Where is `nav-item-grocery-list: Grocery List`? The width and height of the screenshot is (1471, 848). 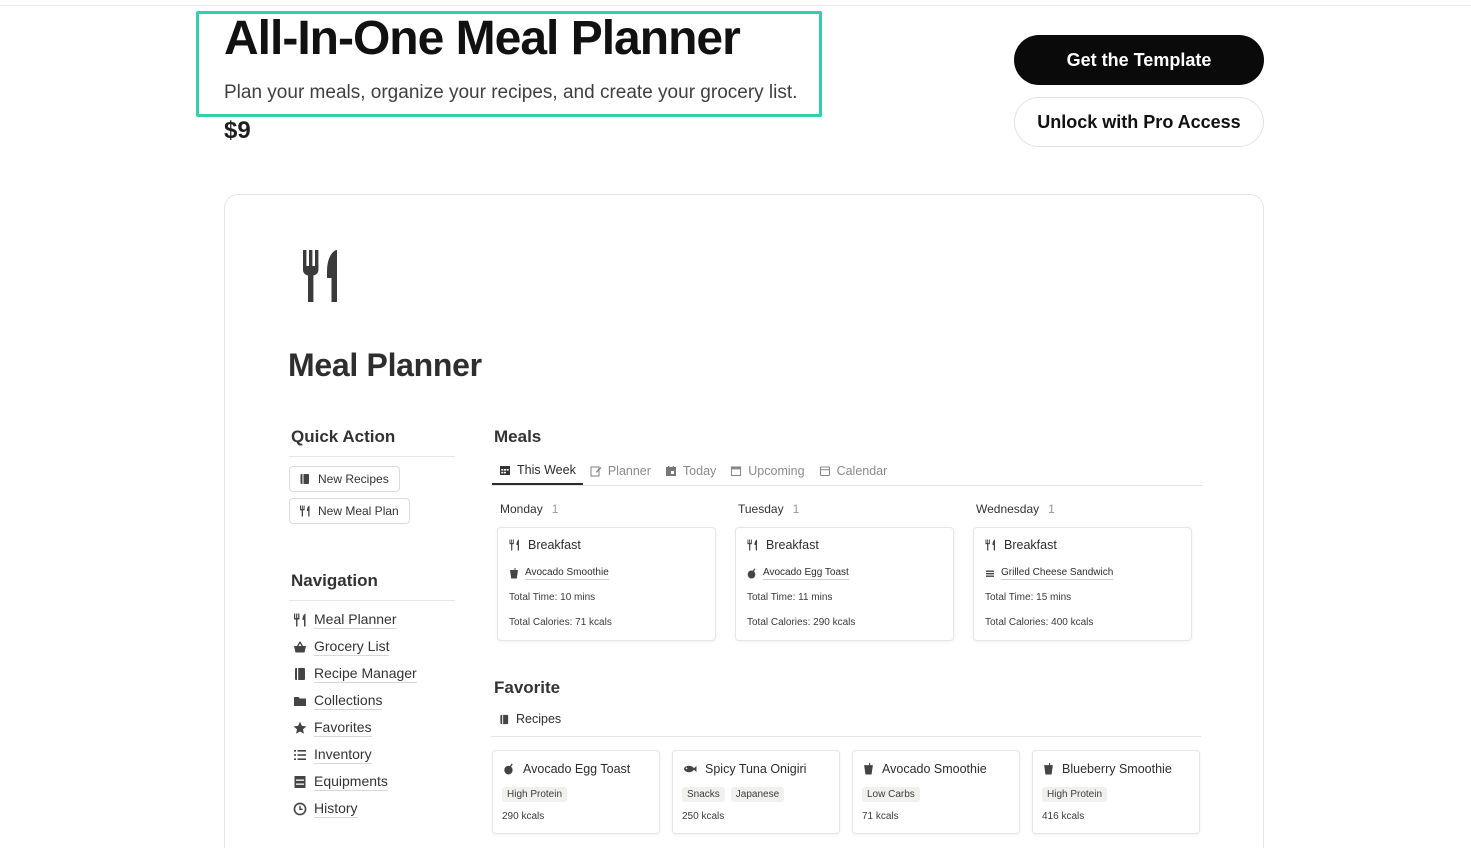
nav-item-grocery-list: Grocery List is located at coordinates (341, 647).